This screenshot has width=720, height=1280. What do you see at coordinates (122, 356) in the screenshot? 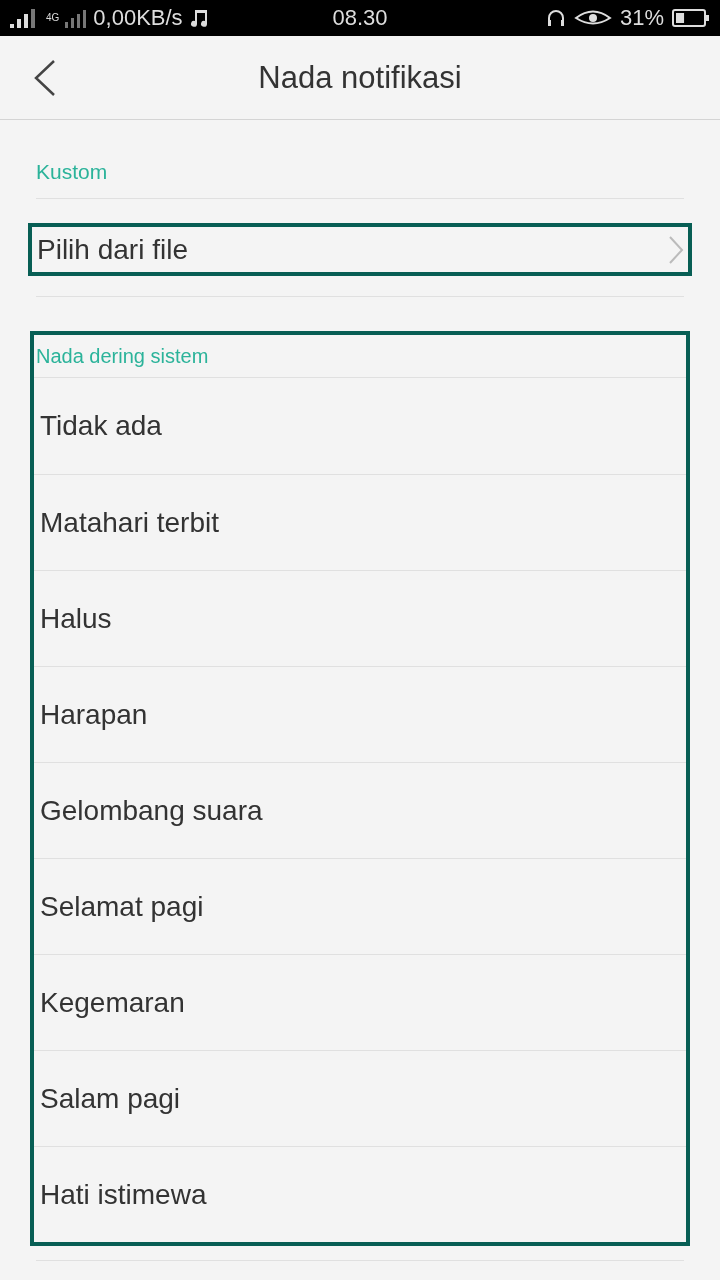
I see `section-label: Nada dering sistem` at bounding box center [122, 356].